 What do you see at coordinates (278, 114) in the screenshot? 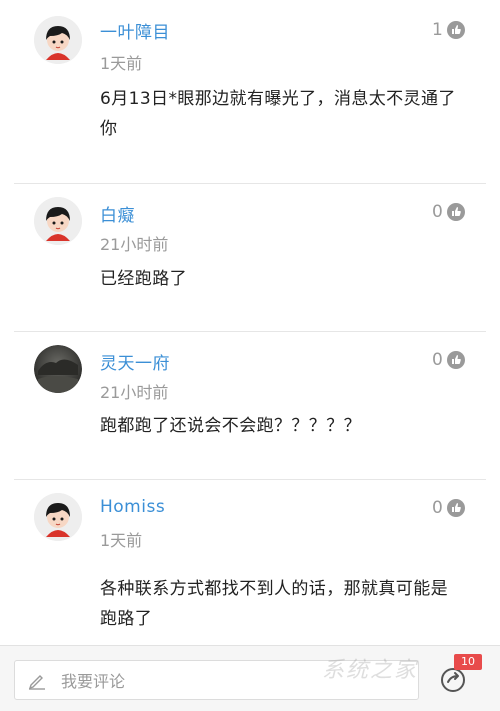
I see `comment-content: 6月13日*眼那边就有曝光了，消息太不灵通了你` at bounding box center [278, 114].